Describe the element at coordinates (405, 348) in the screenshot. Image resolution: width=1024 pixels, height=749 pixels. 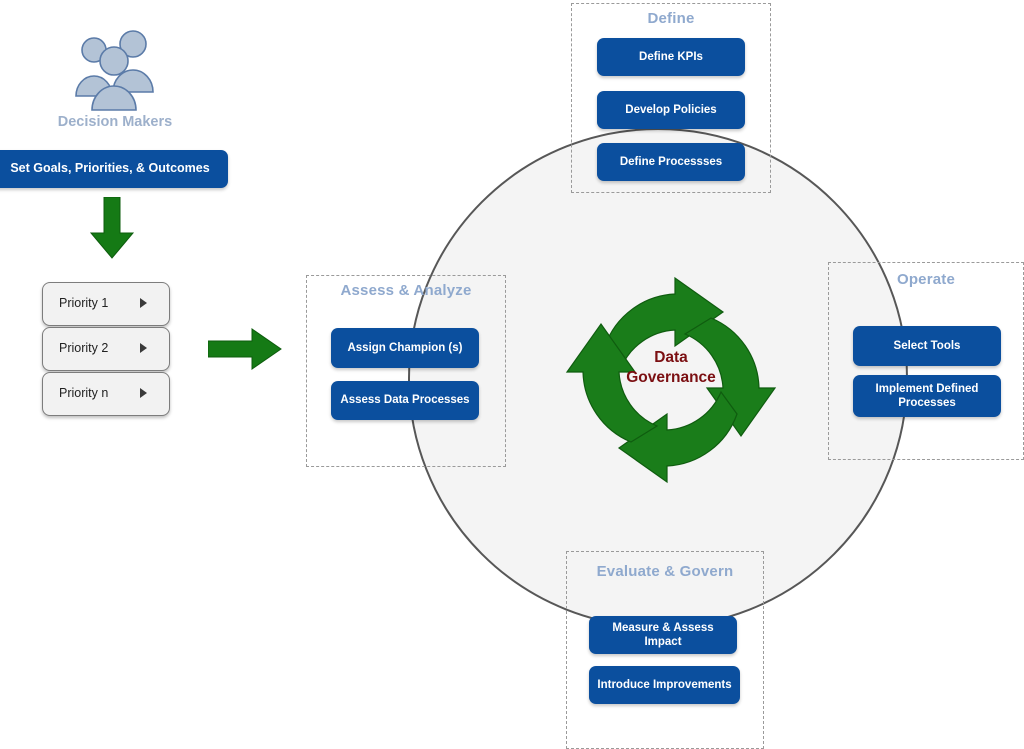
I see `assign-champion-button: Assign Champion (s)` at that location.